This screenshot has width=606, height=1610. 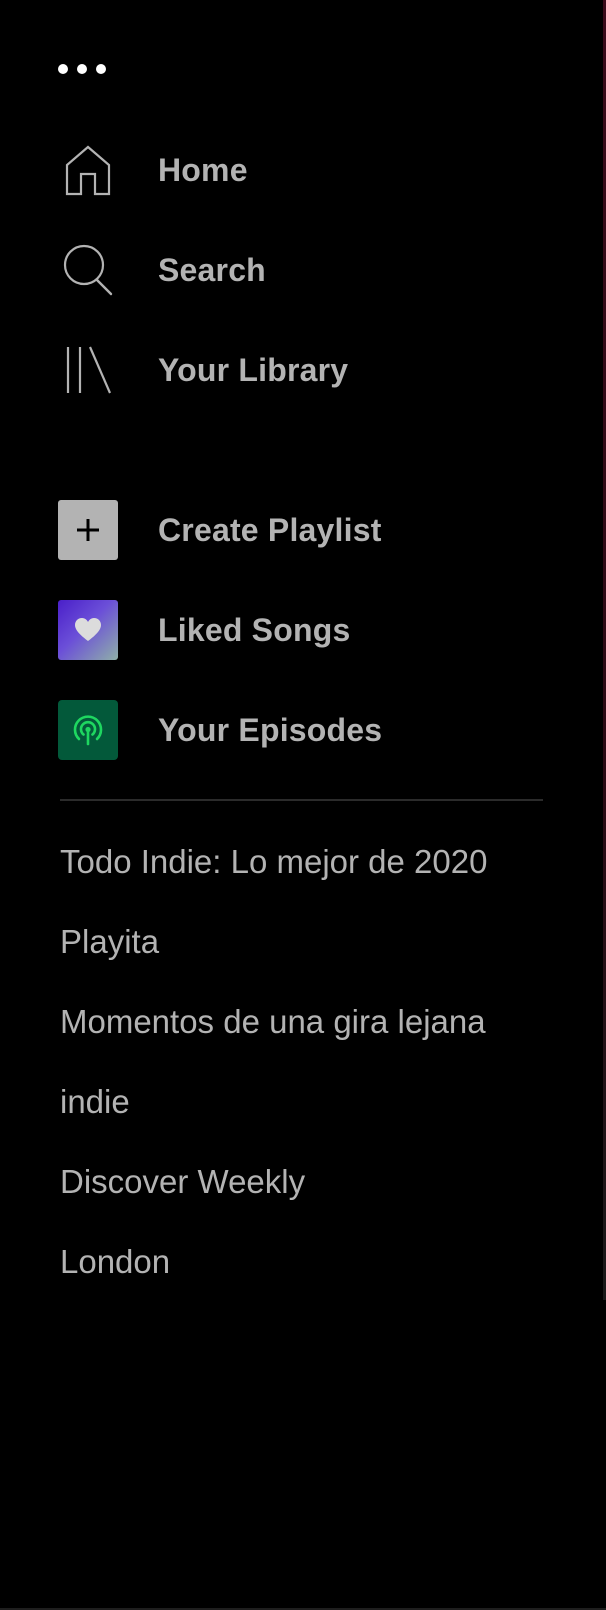 I want to click on playlist-item: London, so click(x=320, y=1262).